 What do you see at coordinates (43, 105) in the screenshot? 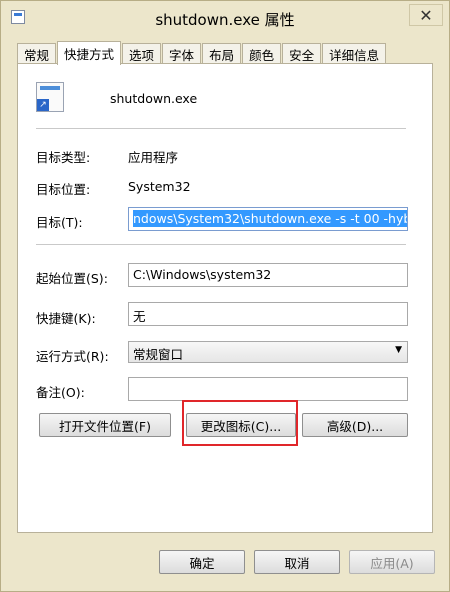
I see `shortcut-arrow-icon: ↗` at bounding box center [43, 105].